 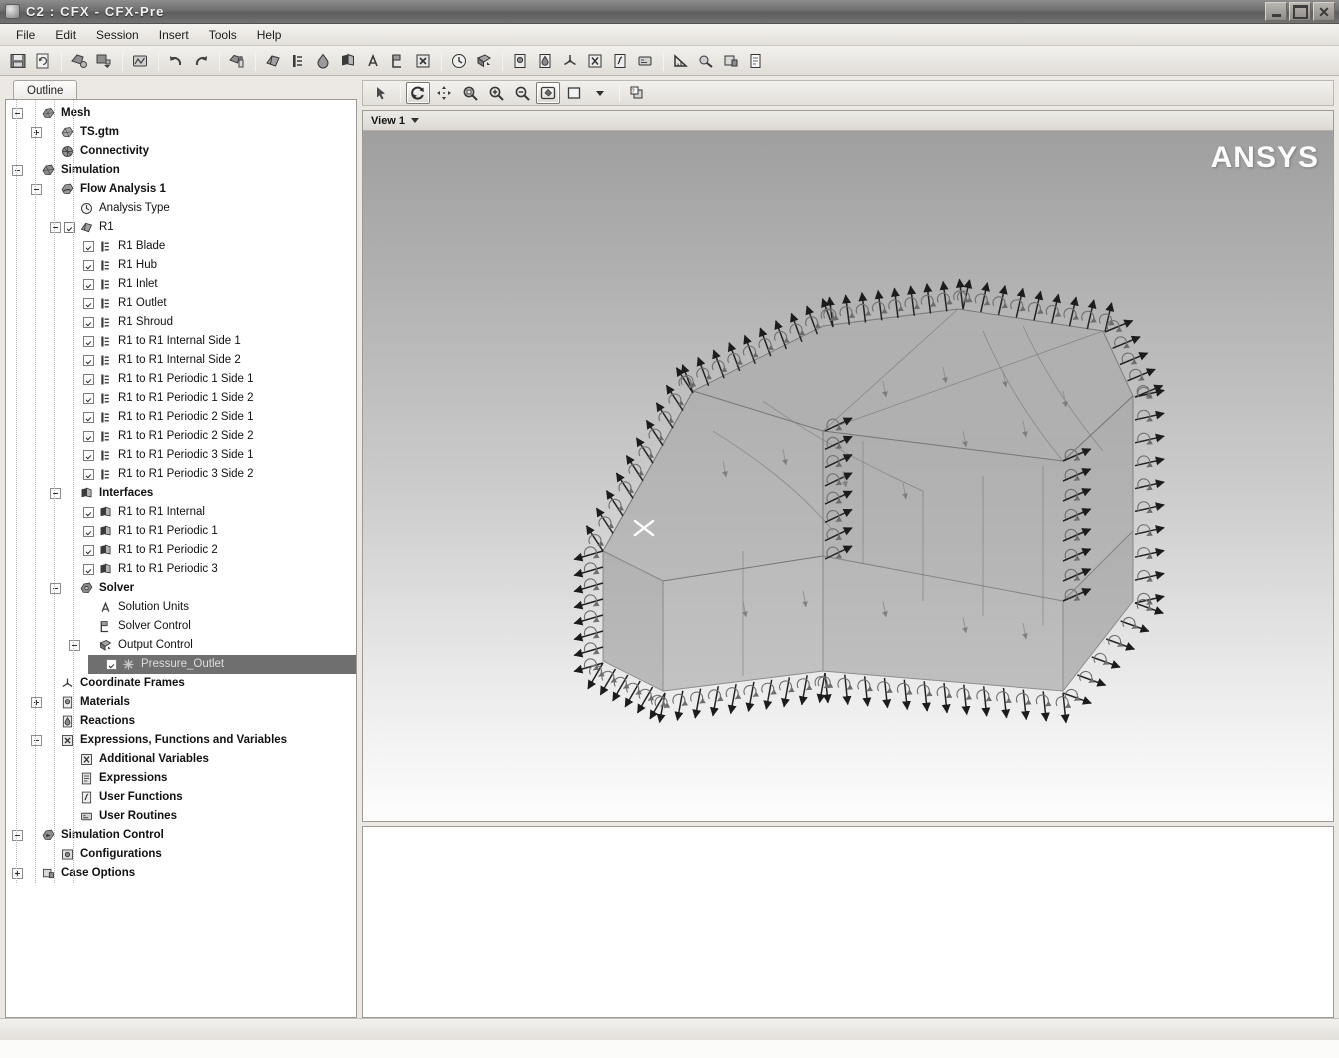 What do you see at coordinates (181, 816) in the screenshot?
I see `tree-item-user-routines: User Routines` at bounding box center [181, 816].